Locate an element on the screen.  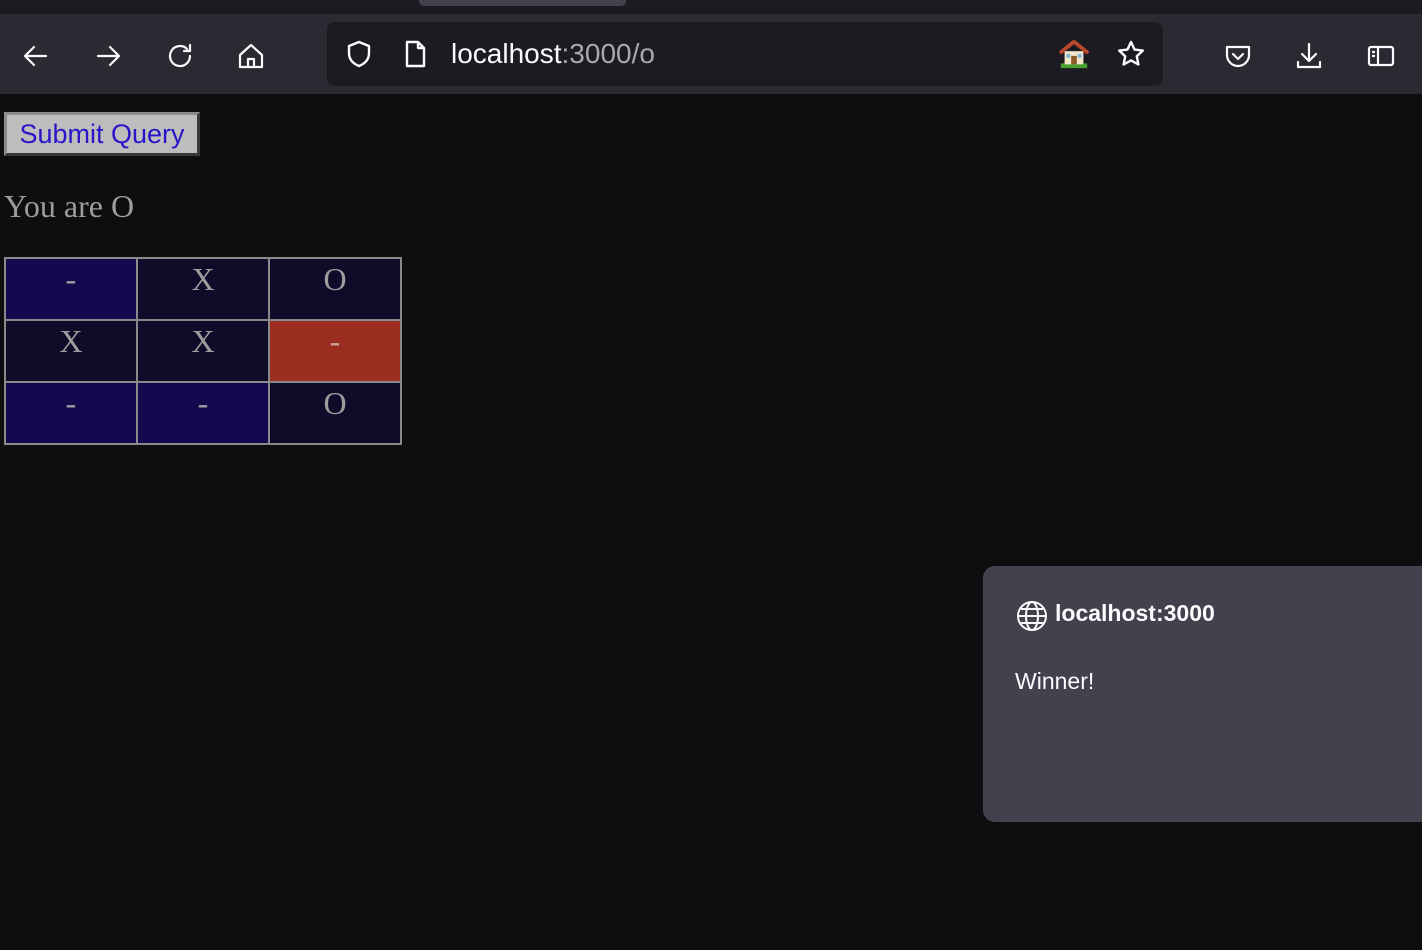
browser-toolbar: localhost:3000/o is located at coordinates (711, 54).